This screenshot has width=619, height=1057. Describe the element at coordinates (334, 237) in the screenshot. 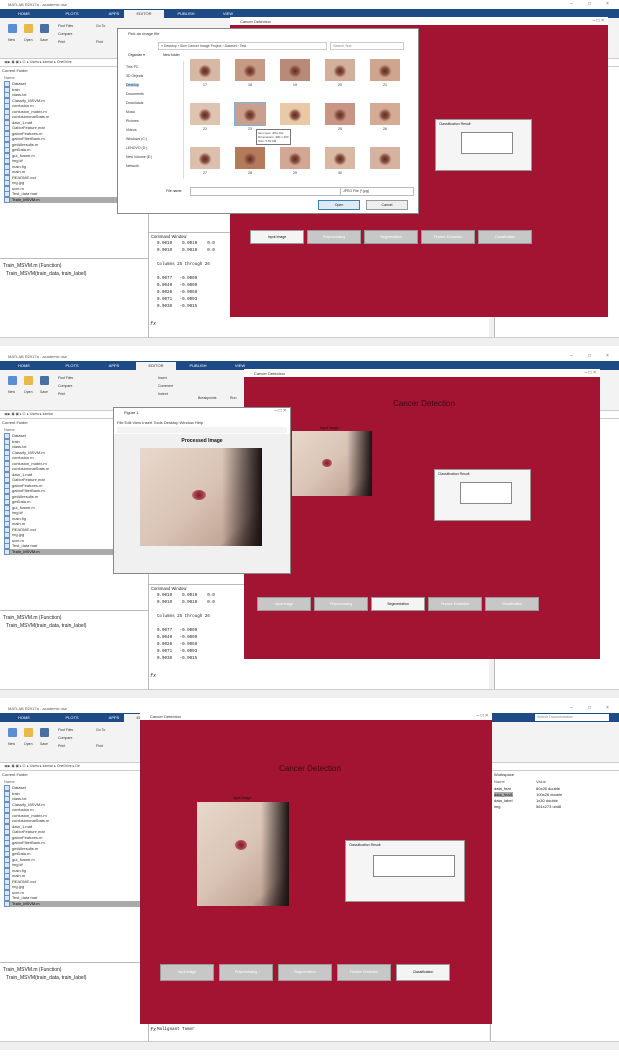

I see `preprocessing-button: Preprocessing` at that location.